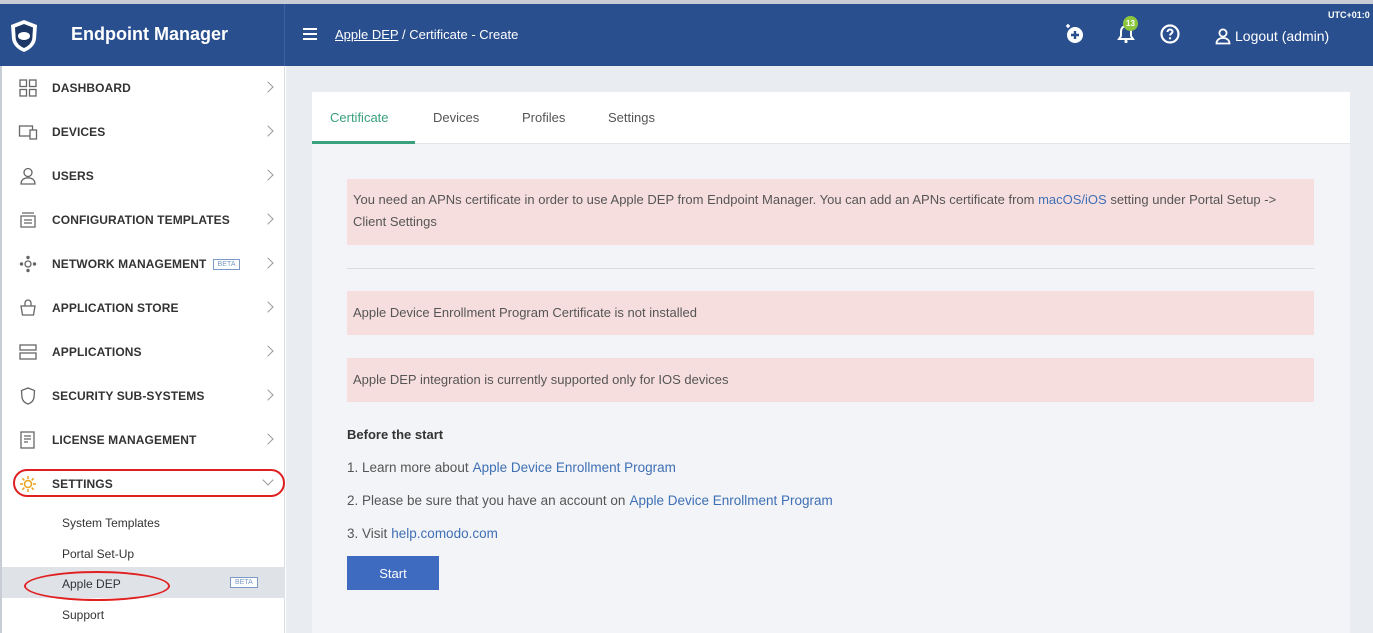 The image size is (1373, 633). What do you see at coordinates (730, 500) in the screenshot?
I see `dep-account-link: Apple Device Enrollment Program` at bounding box center [730, 500].